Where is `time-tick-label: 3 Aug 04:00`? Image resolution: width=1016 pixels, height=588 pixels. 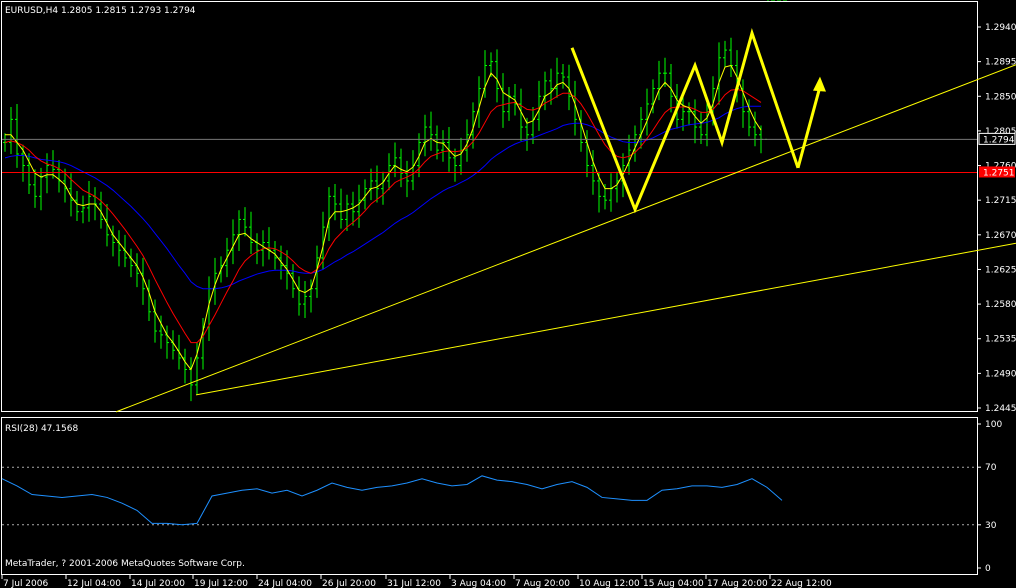 time-tick-label: 3 Aug 04:00 is located at coordinates (478, 583).